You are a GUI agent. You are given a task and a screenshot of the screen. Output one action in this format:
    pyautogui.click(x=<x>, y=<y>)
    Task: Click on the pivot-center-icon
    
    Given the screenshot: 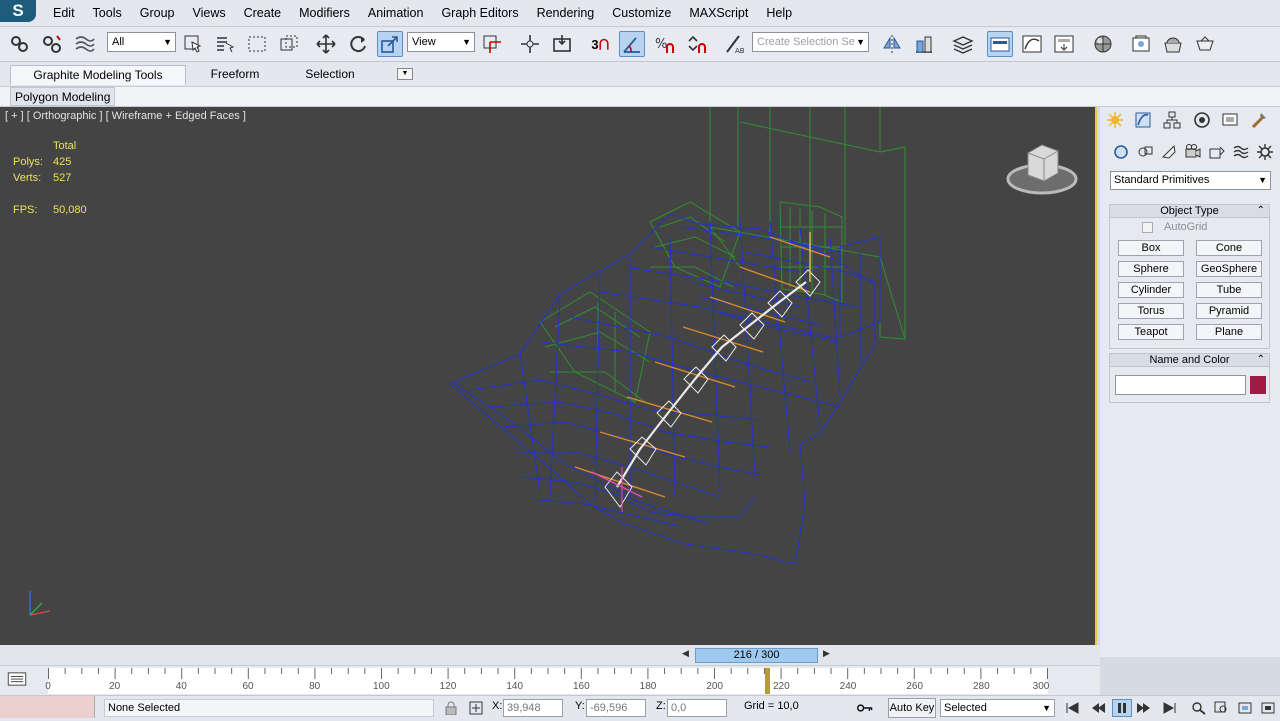 What is the action you would take?
    pyautogui.click(x=492, y=44)
    